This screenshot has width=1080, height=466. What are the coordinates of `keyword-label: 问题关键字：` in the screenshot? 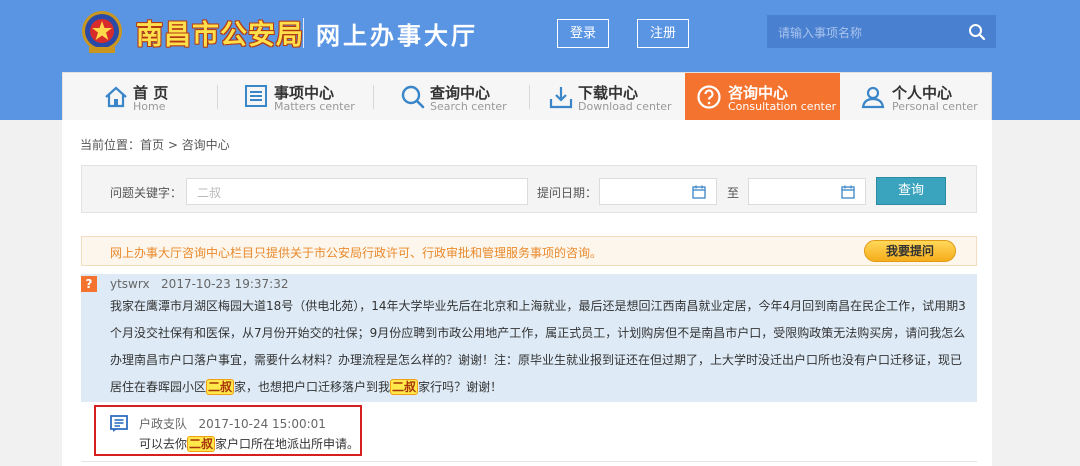 It's located at (146, 193).